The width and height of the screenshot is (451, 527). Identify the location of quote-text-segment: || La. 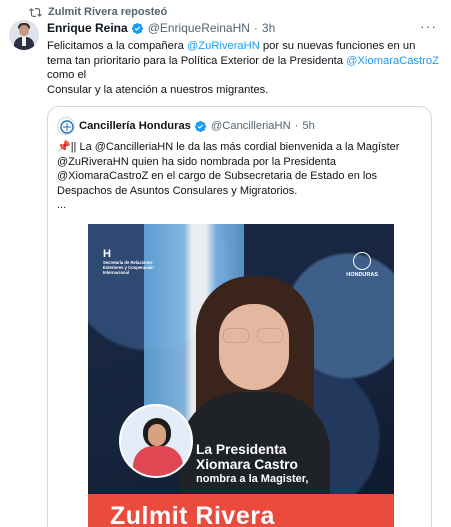
(82, 147).